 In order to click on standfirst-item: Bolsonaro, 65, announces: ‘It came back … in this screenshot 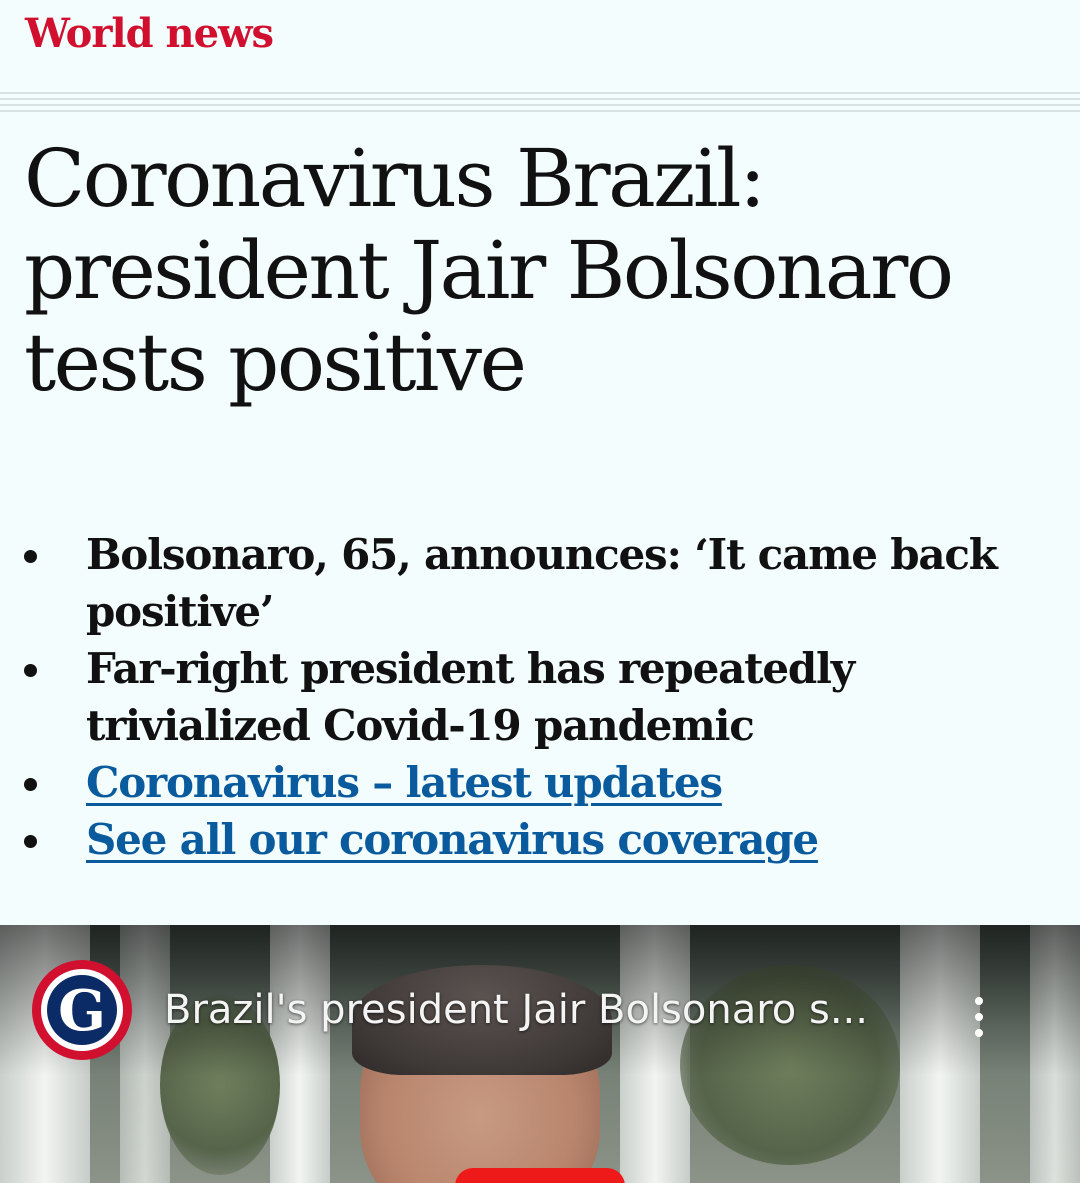, I will do `click(544, 583)`.